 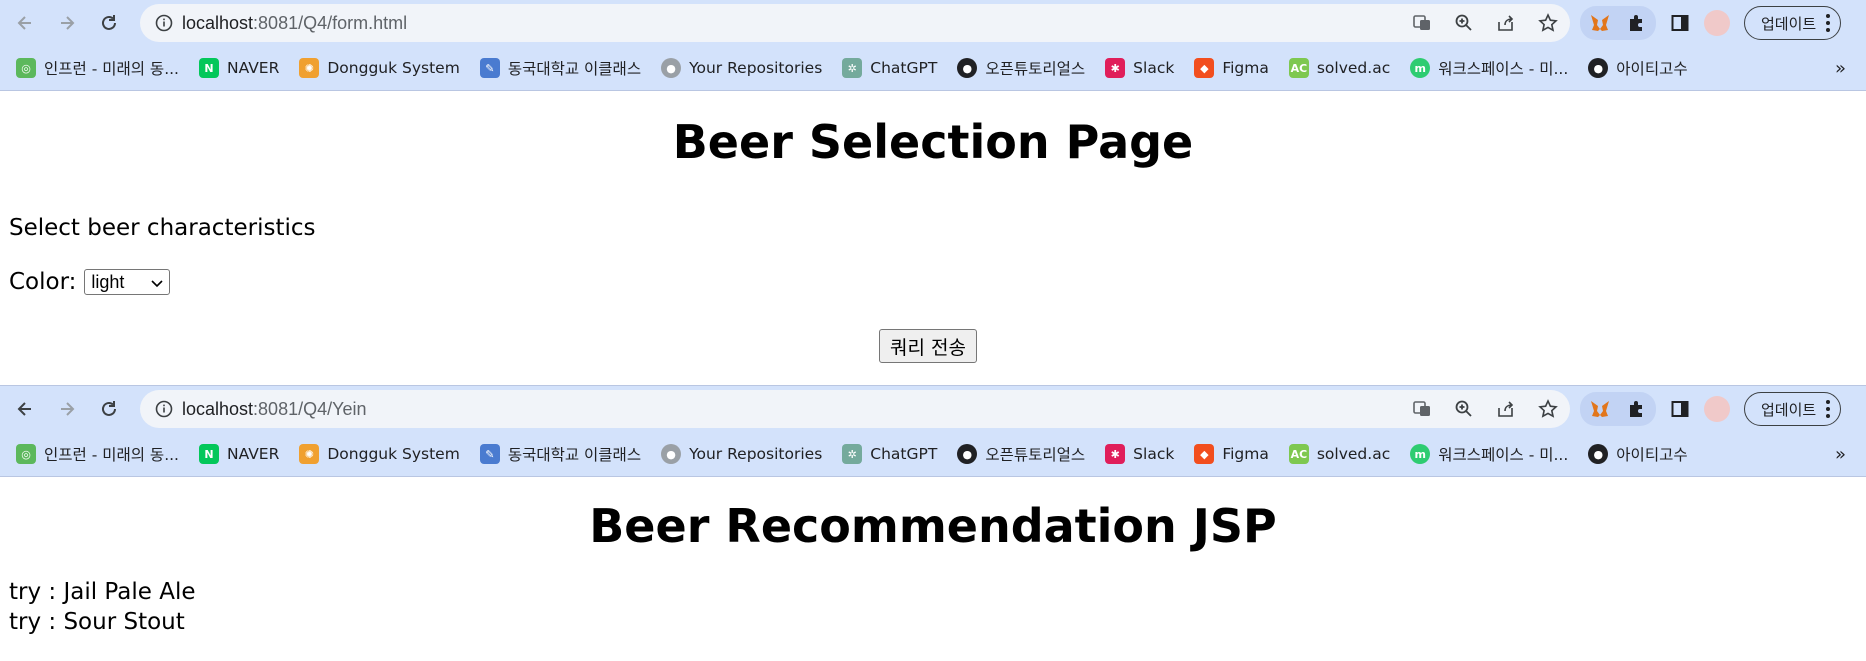 I want to click on browser-toolbar: localhost:8081/Q4/form.html 업데이트, so click(x=933, y=23).